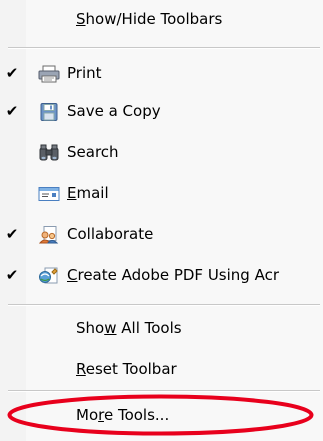 The width and height of the screenshot is (323, 441). Describe the element at coordinates (161, 73) in the screenshot. I see `menu-item-print: ✔ Print` at that location.